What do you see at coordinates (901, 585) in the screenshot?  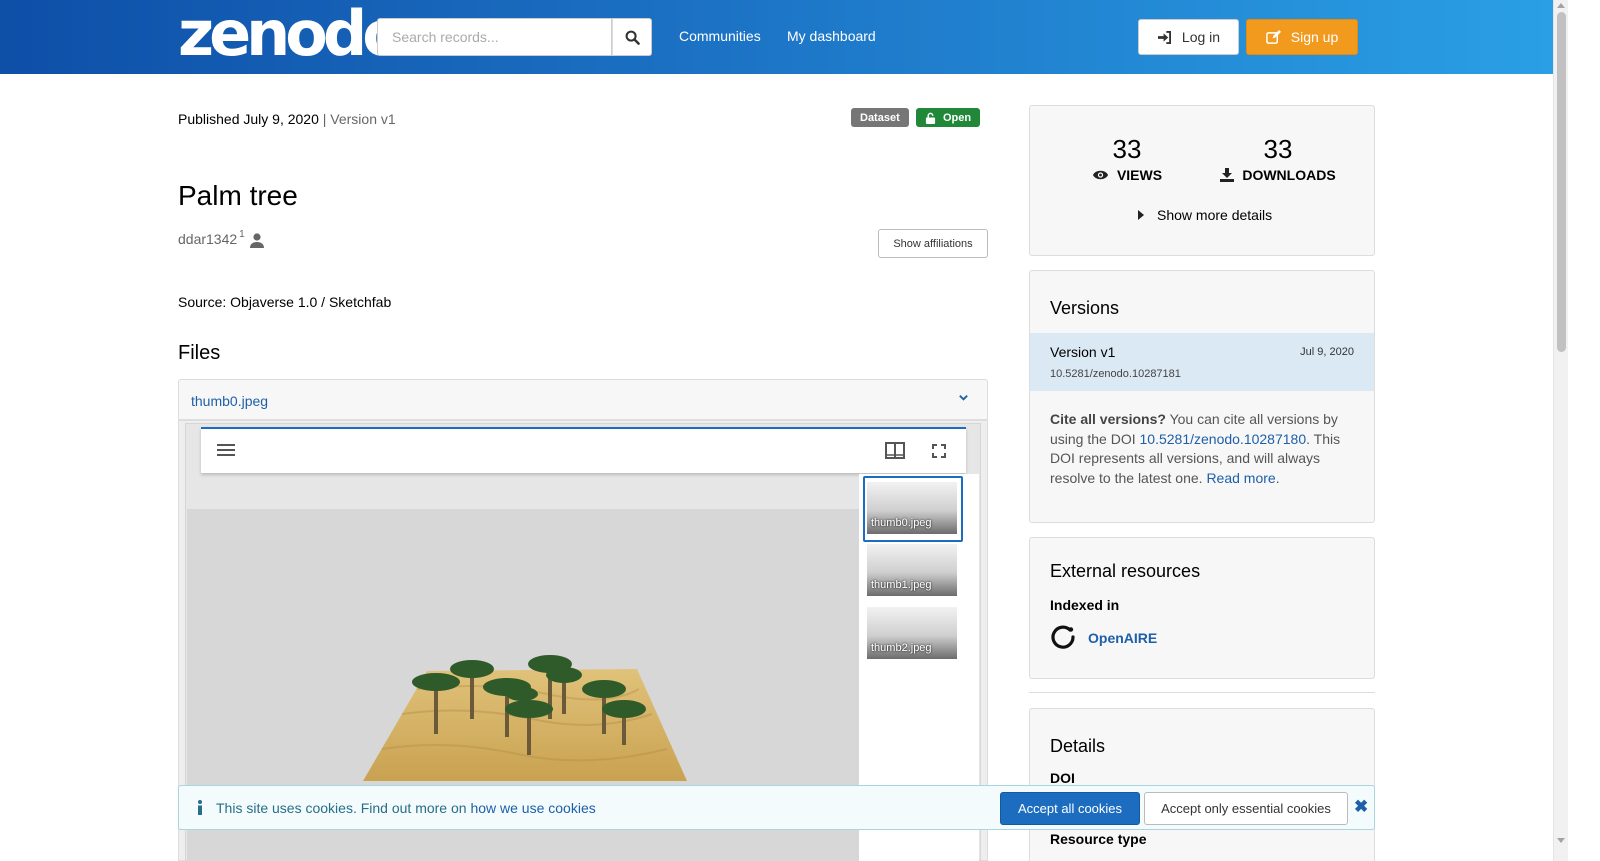 I see `thumbnail-label: thumb1.jpeg` at bounding box center [901, 585].